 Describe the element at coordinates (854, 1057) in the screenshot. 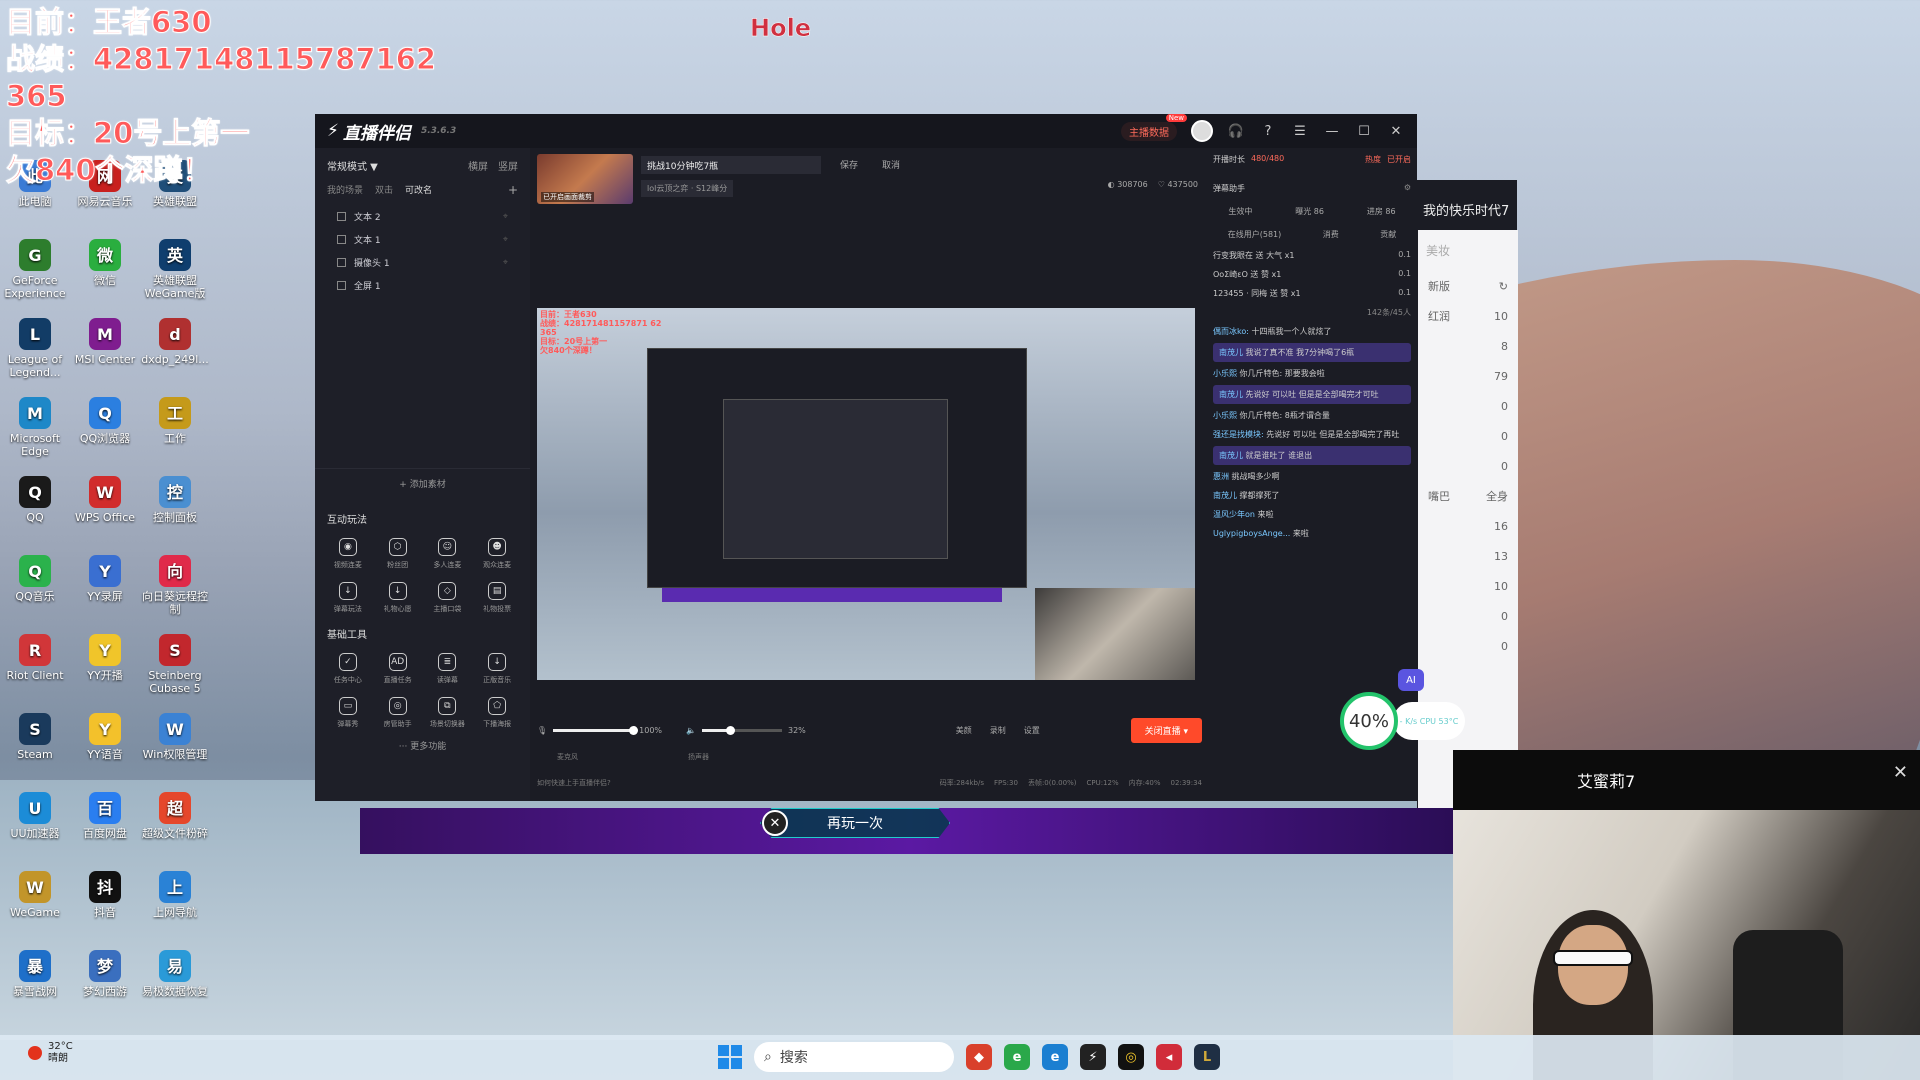

I see `taskbar-search: ⌕ 搜索` at that location.